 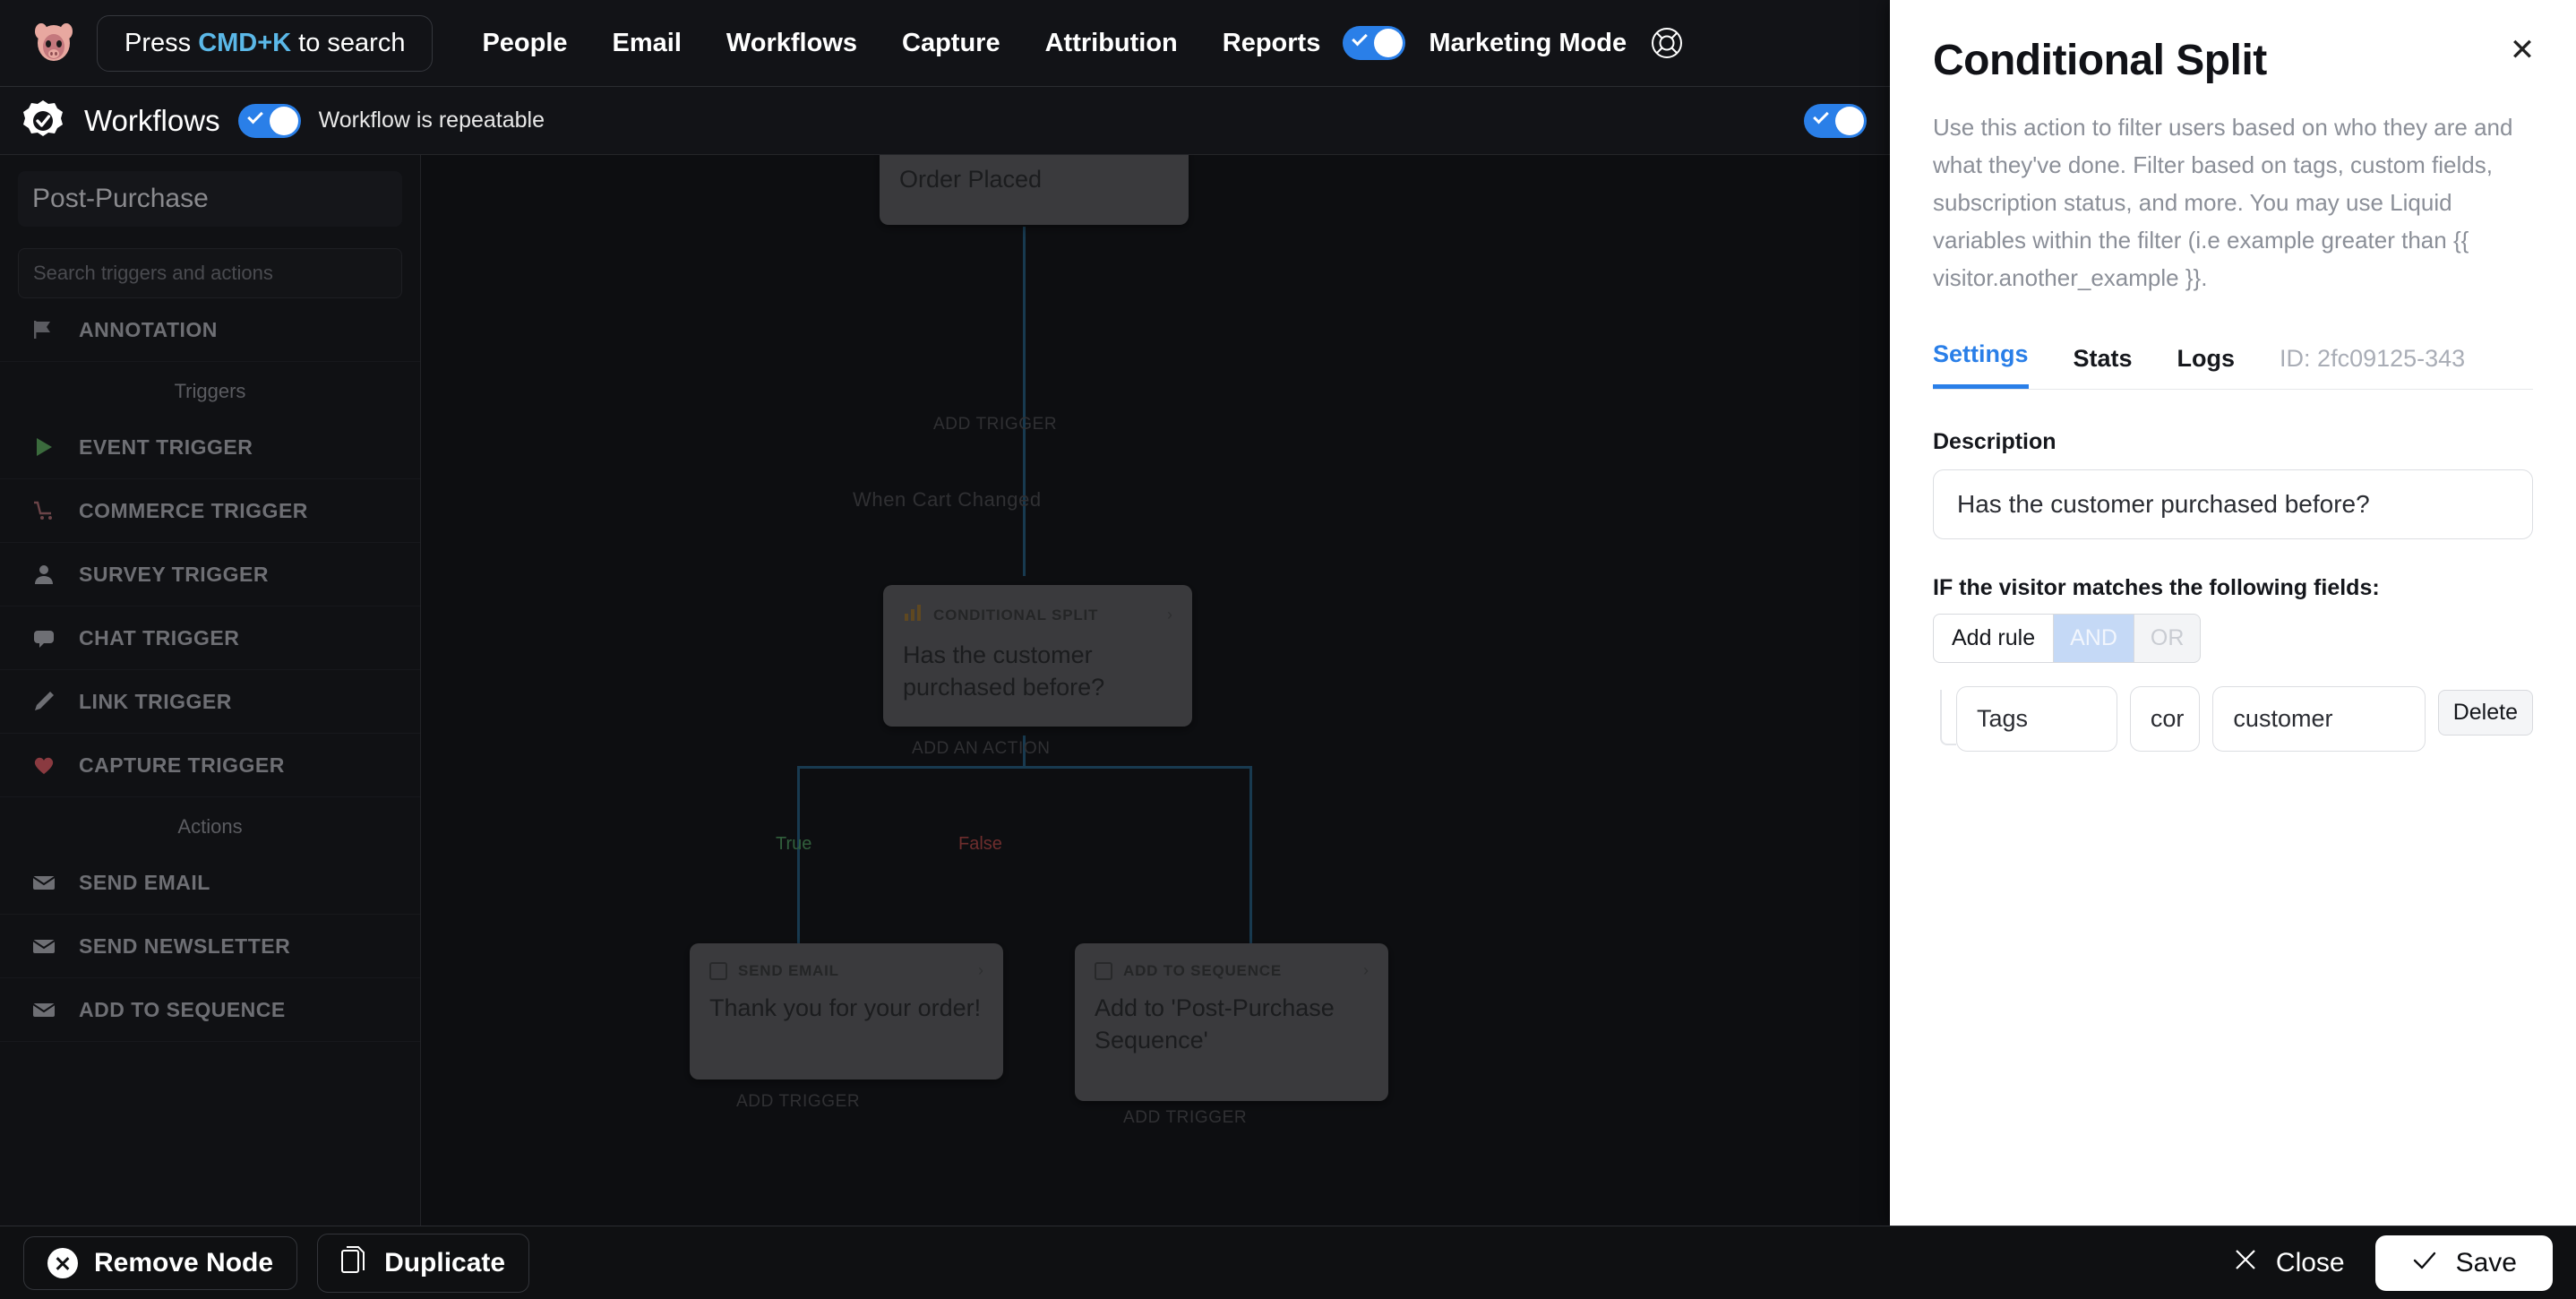 I want to click on save-label: Save, so click(x=2486, y=1262).